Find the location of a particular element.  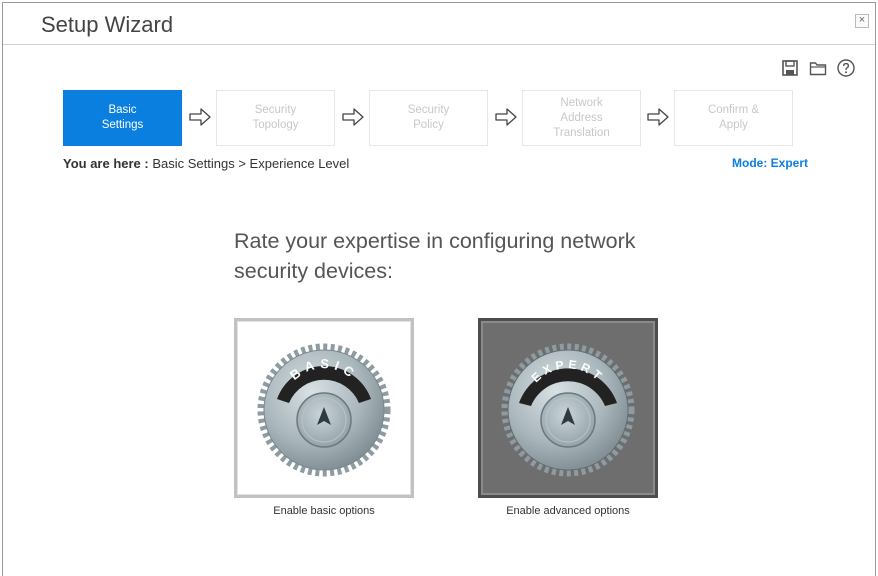

basic-option: BASIC Enable basic options is located at coordinates (324, 417).